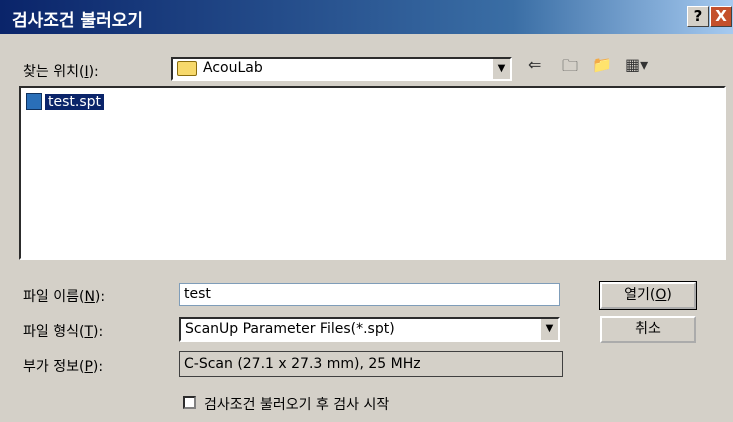 Image resolution: width=733 pixels, height=422 pixels. What do you see at coordinates (570, 68) in the screenshot?
I see `up-folder-icon: 🗀` at bounding box center [570, 68].